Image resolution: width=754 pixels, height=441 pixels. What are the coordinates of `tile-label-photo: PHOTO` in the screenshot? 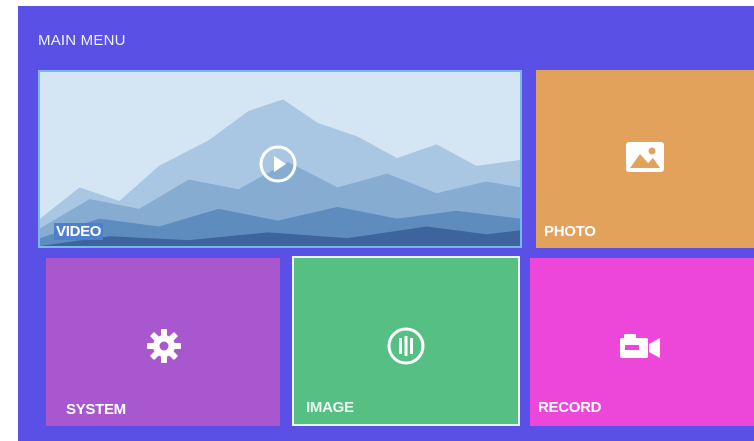 It's located at (570, 231).